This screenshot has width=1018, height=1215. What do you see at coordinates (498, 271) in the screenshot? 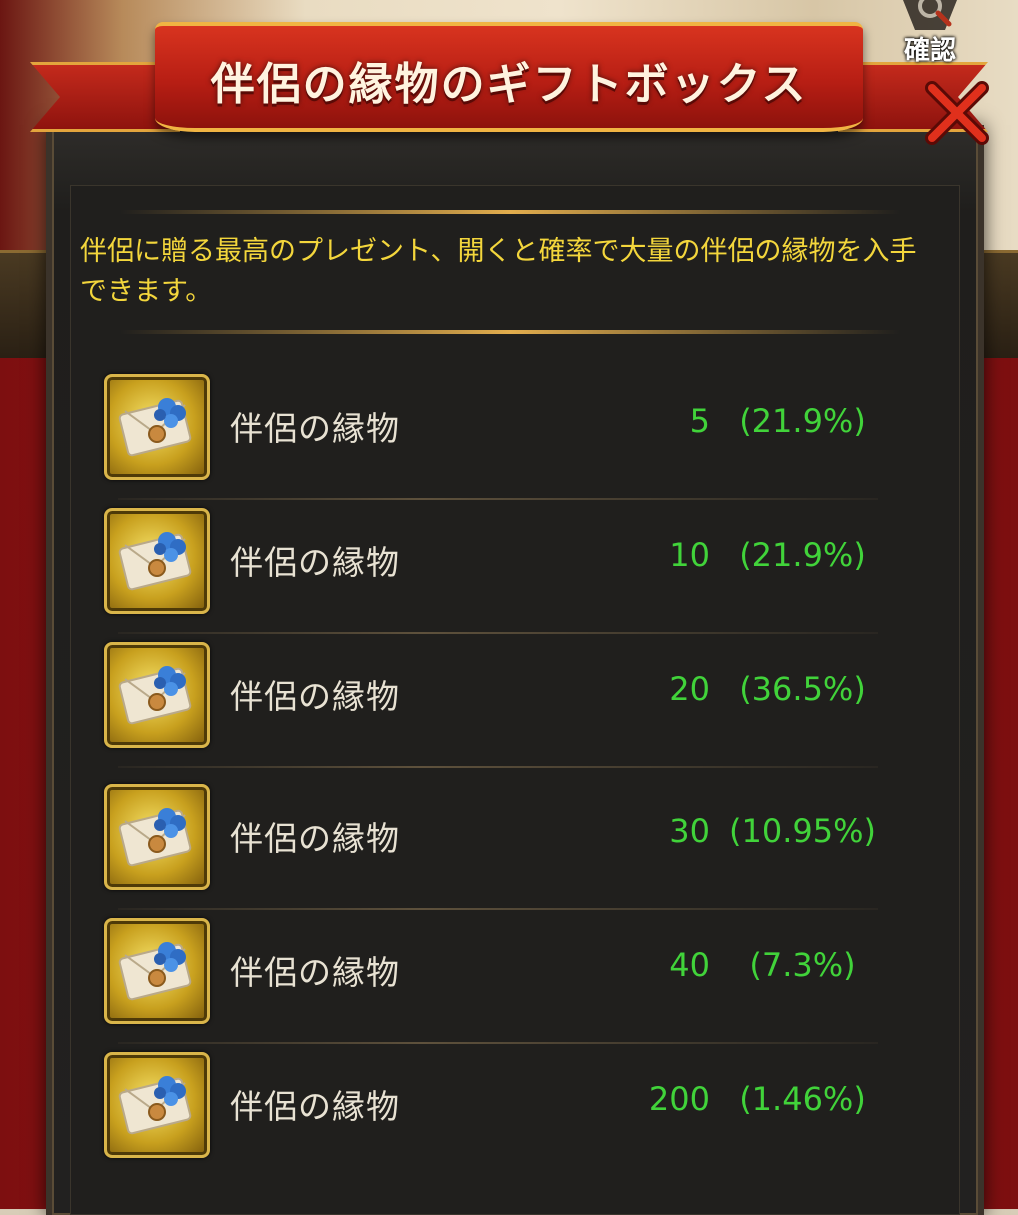
I see `dialog-description: 伴侶に贈る最高のプレゼント、開くと確率で大量の伴侶の縁物を入手できます。` at bounding box center [498, 271].